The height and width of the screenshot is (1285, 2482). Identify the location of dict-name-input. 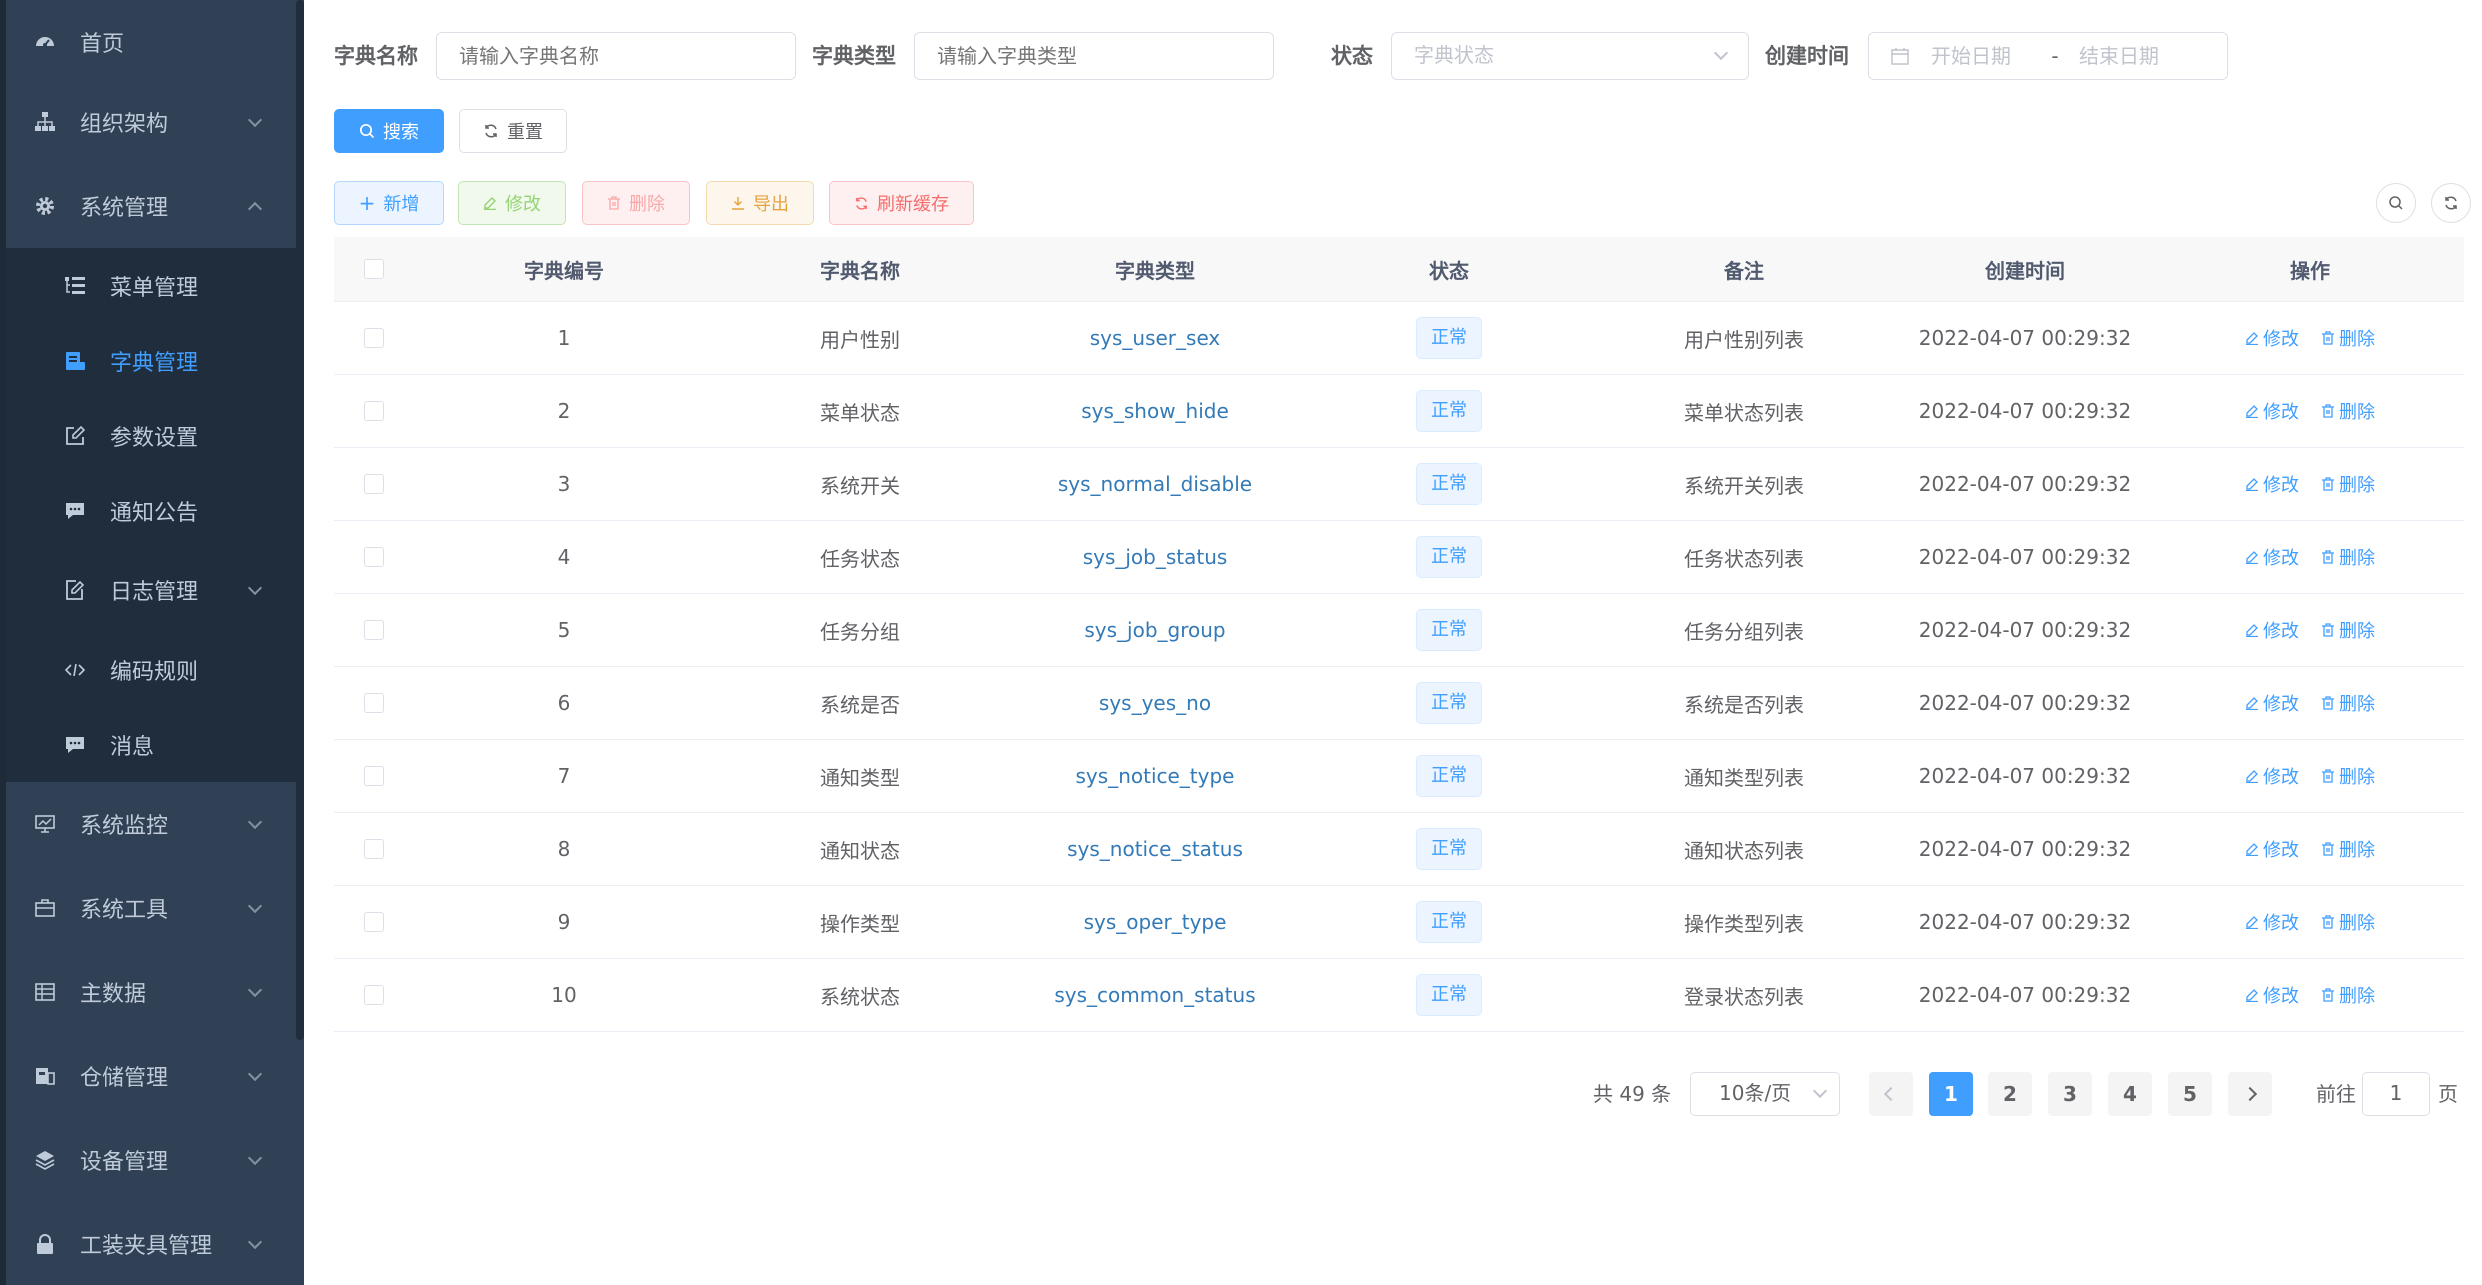
(616, 56).